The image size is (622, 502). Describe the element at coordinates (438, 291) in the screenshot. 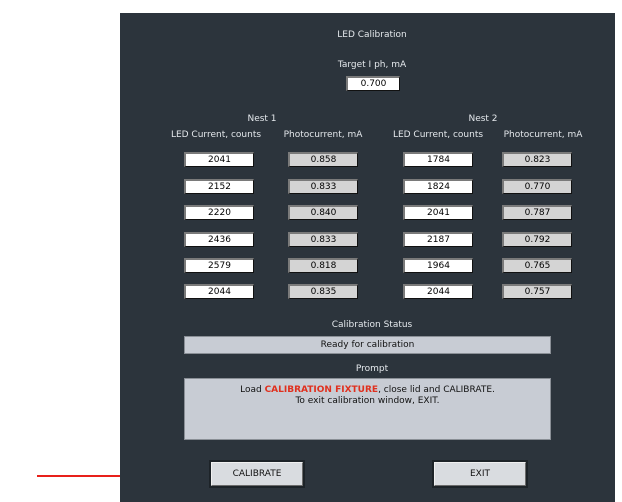

I see `nest2-led-field-6: 2044` at that location.